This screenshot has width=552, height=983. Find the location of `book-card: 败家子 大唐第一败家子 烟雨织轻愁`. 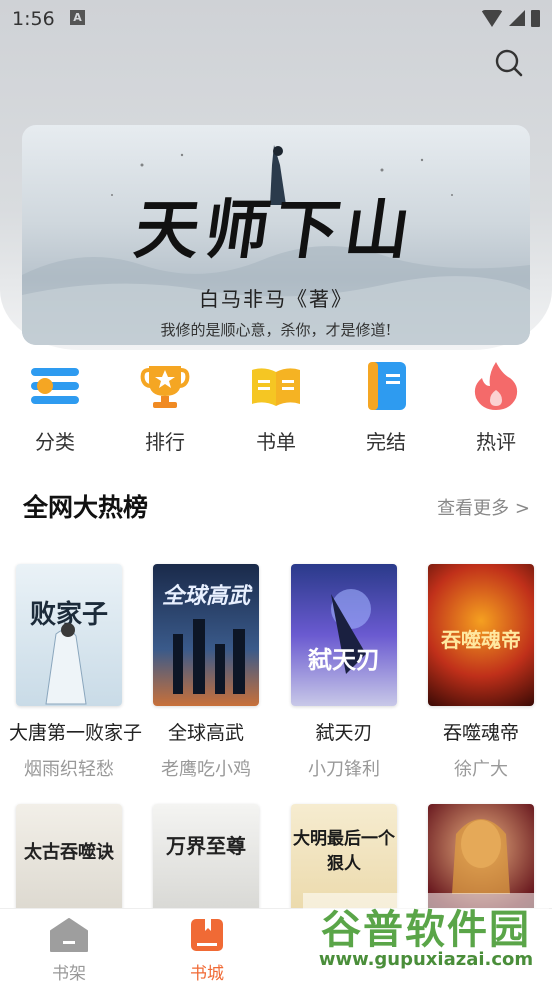

book-card: 败家子 大唐第一败家子 烟雨织轻愁 is located at coordinates (76, 672).